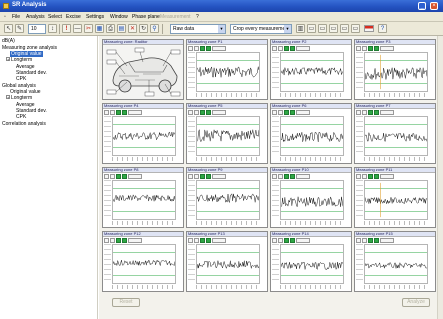  I want to click on measuring-zone-panel: Measuring zone P4, so click(143, 133).